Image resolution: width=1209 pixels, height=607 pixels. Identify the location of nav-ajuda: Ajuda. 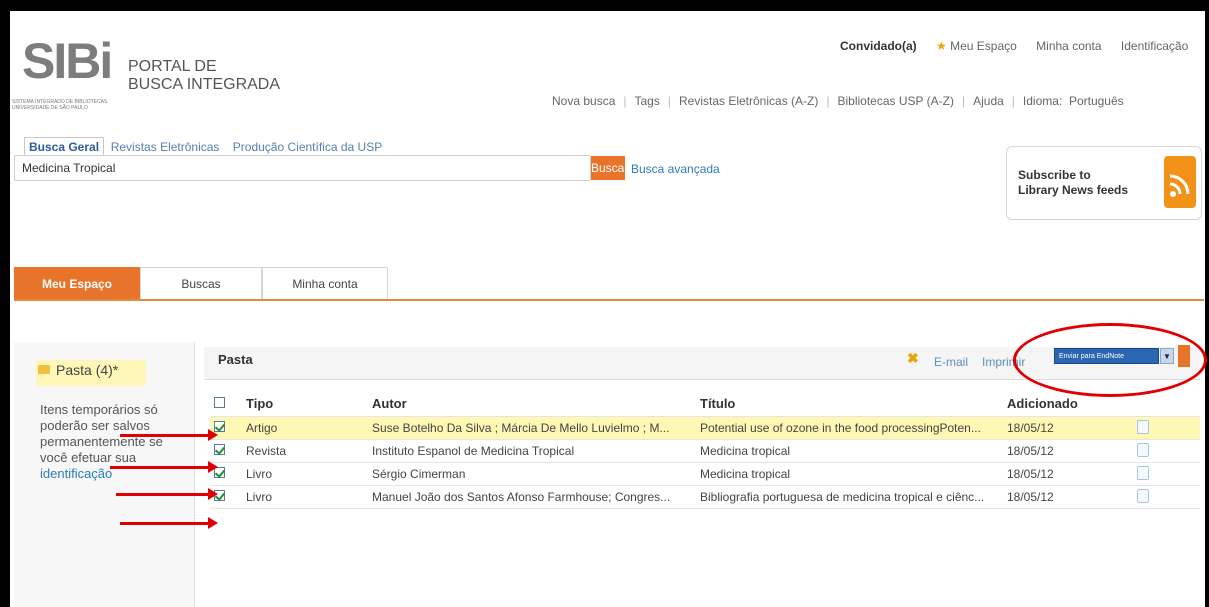
(988, 101).